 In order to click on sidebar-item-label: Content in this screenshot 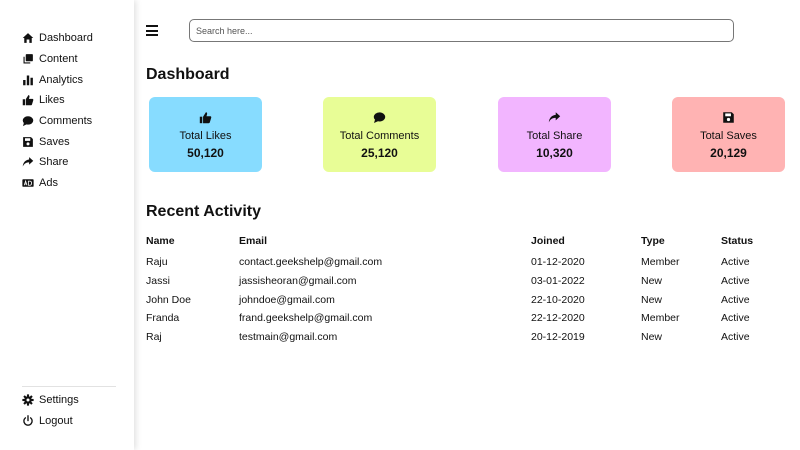, I will do `click(58, 59)`.